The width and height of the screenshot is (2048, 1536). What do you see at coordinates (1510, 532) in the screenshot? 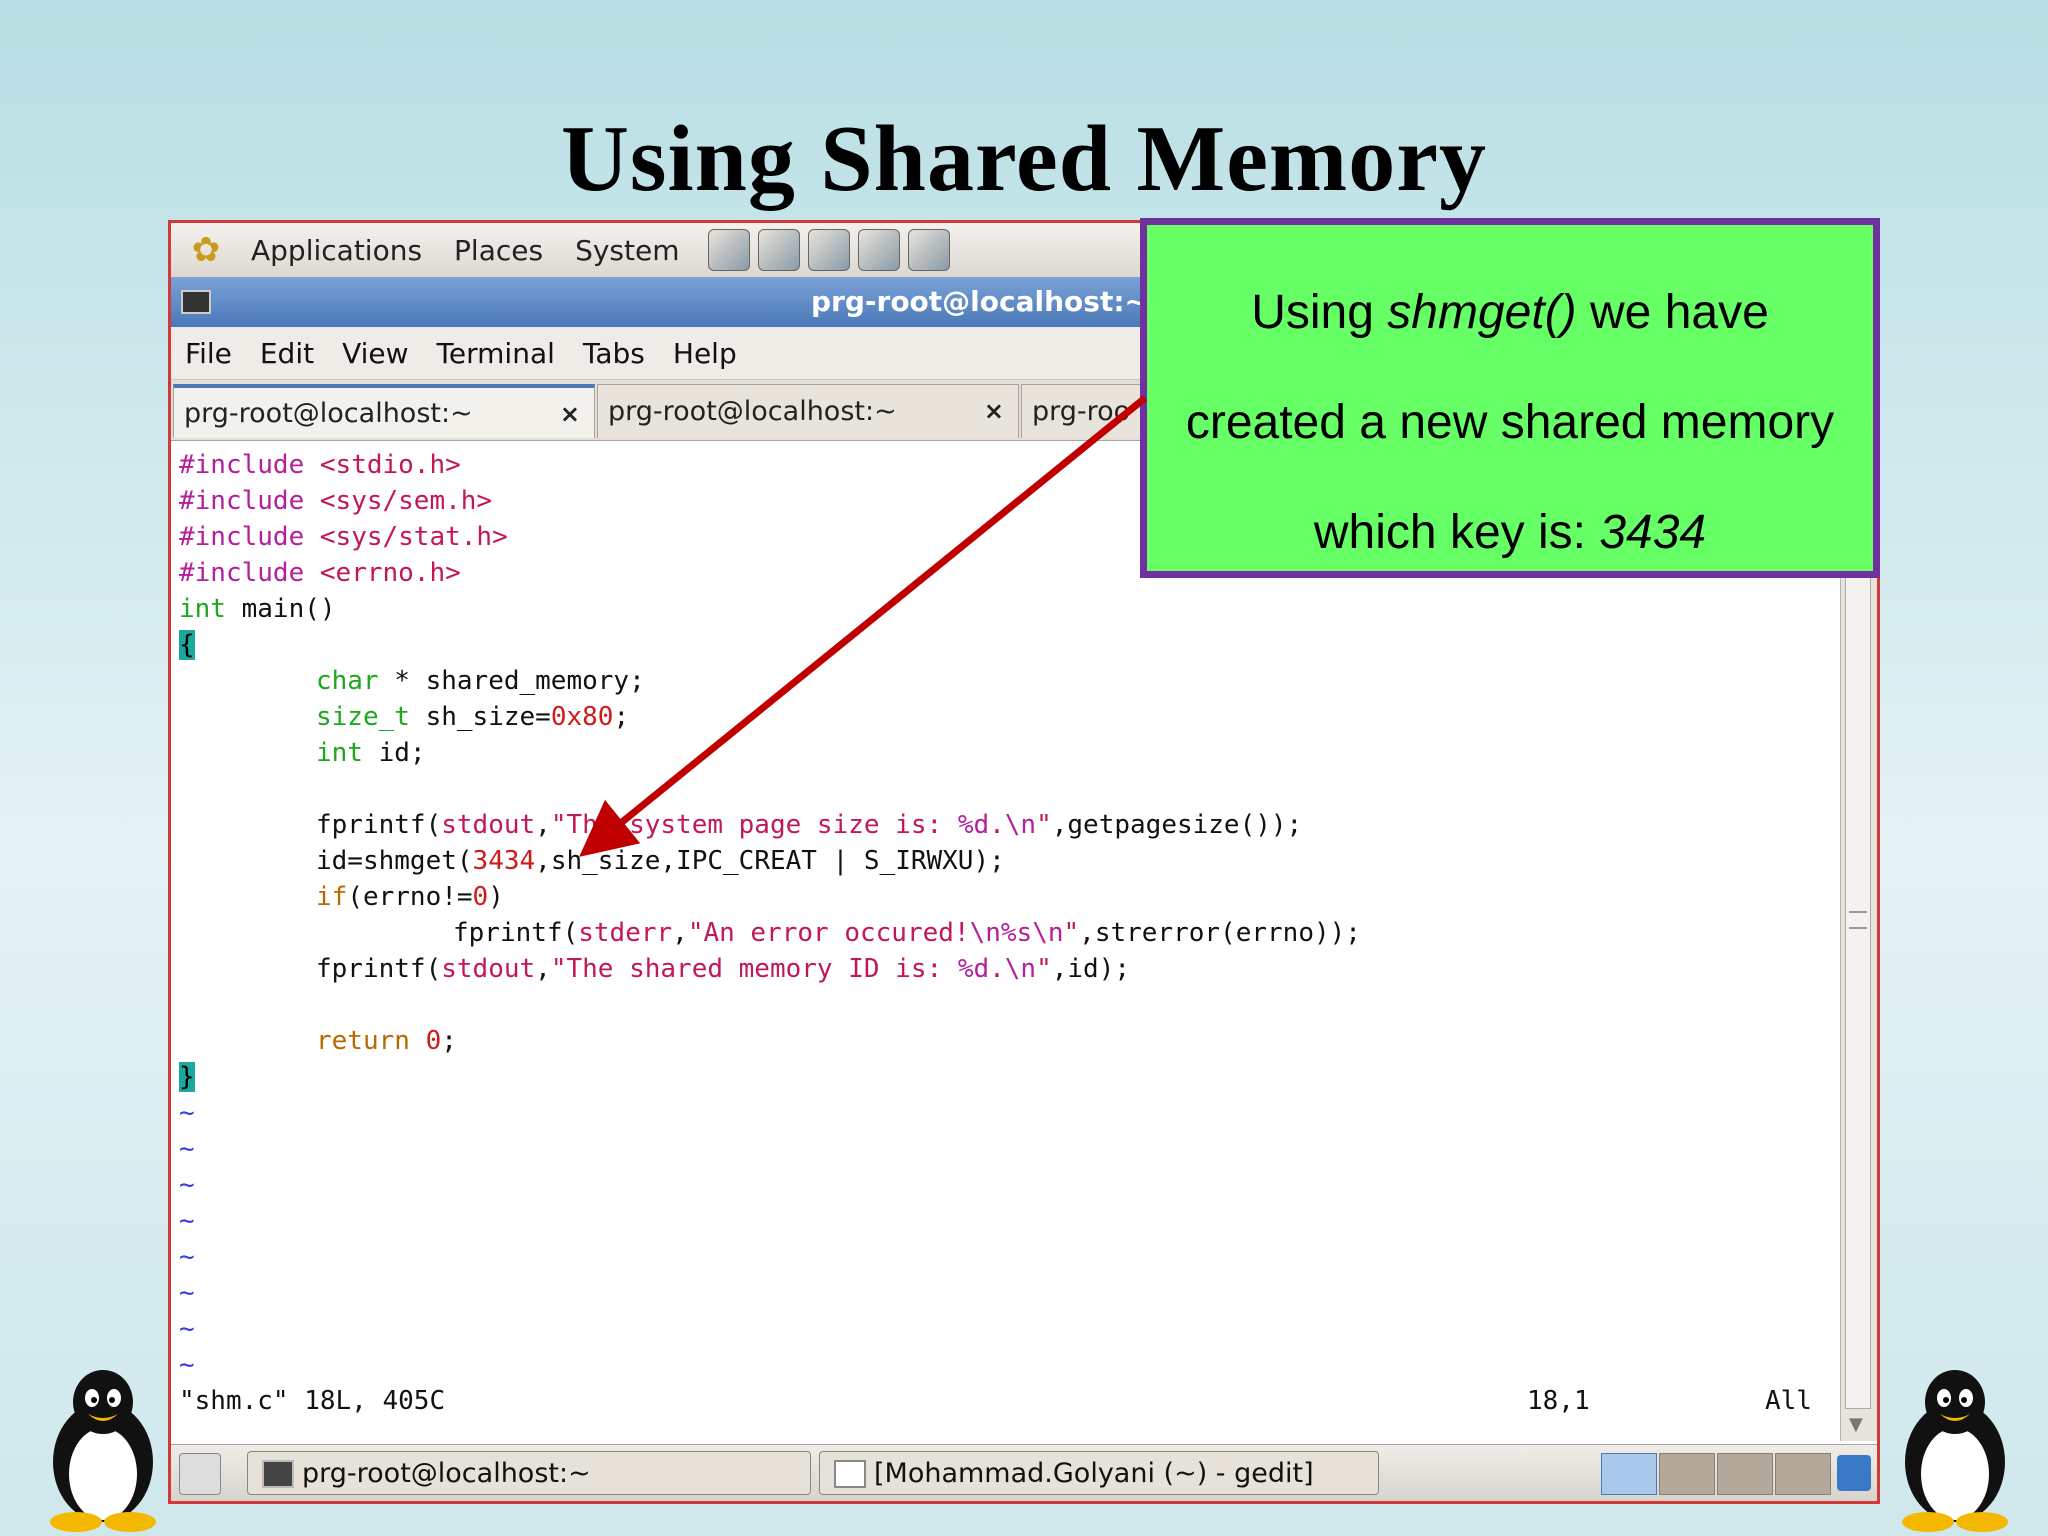
I see `callout-line-3: which key is: 3434` at bounding box center [1510, 532].